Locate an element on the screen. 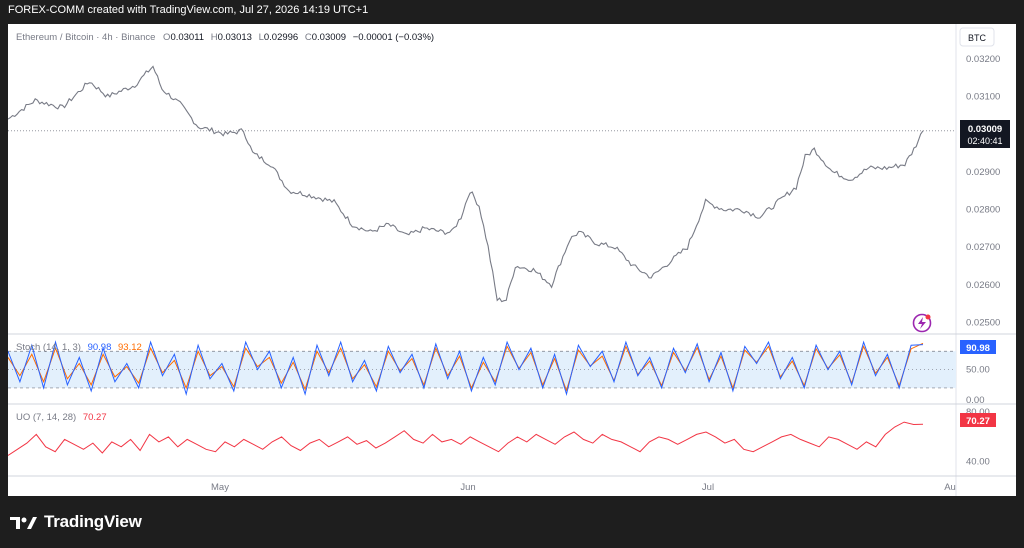  time-tick-label: Jun is located at coordinates (467, 487).